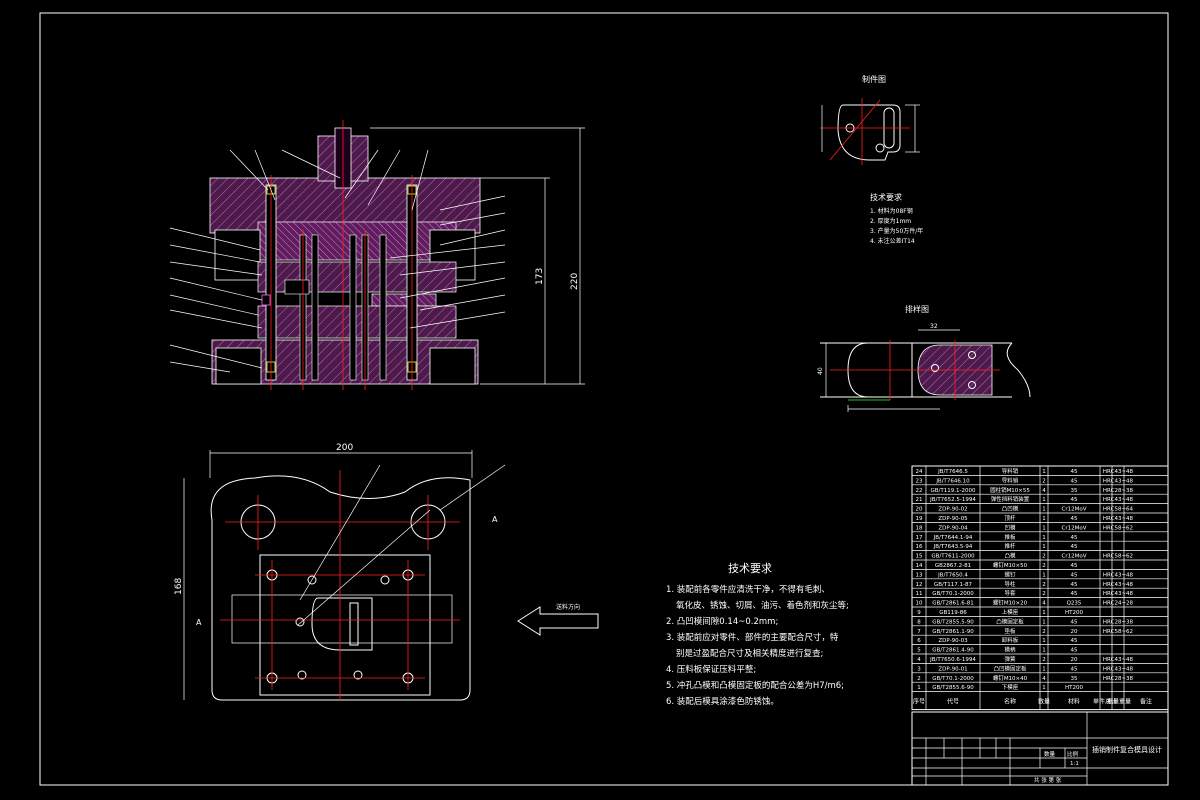 The height and width of the screenshot is (800, 1200). Describe the element at coordinates (874, 79) in the screenshot. I see `workpiece-title: 制件图` at that location.